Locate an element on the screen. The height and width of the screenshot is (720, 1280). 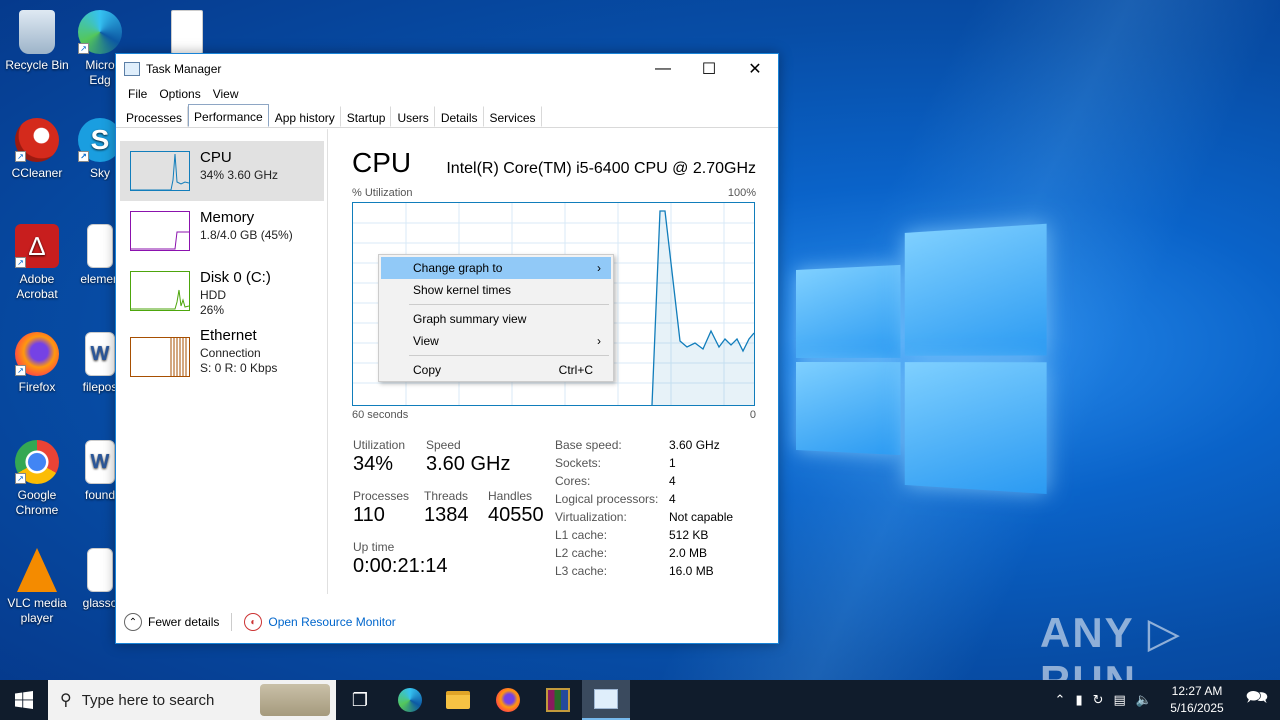
tab-app-history: App history is located at coordinates (305, 116).